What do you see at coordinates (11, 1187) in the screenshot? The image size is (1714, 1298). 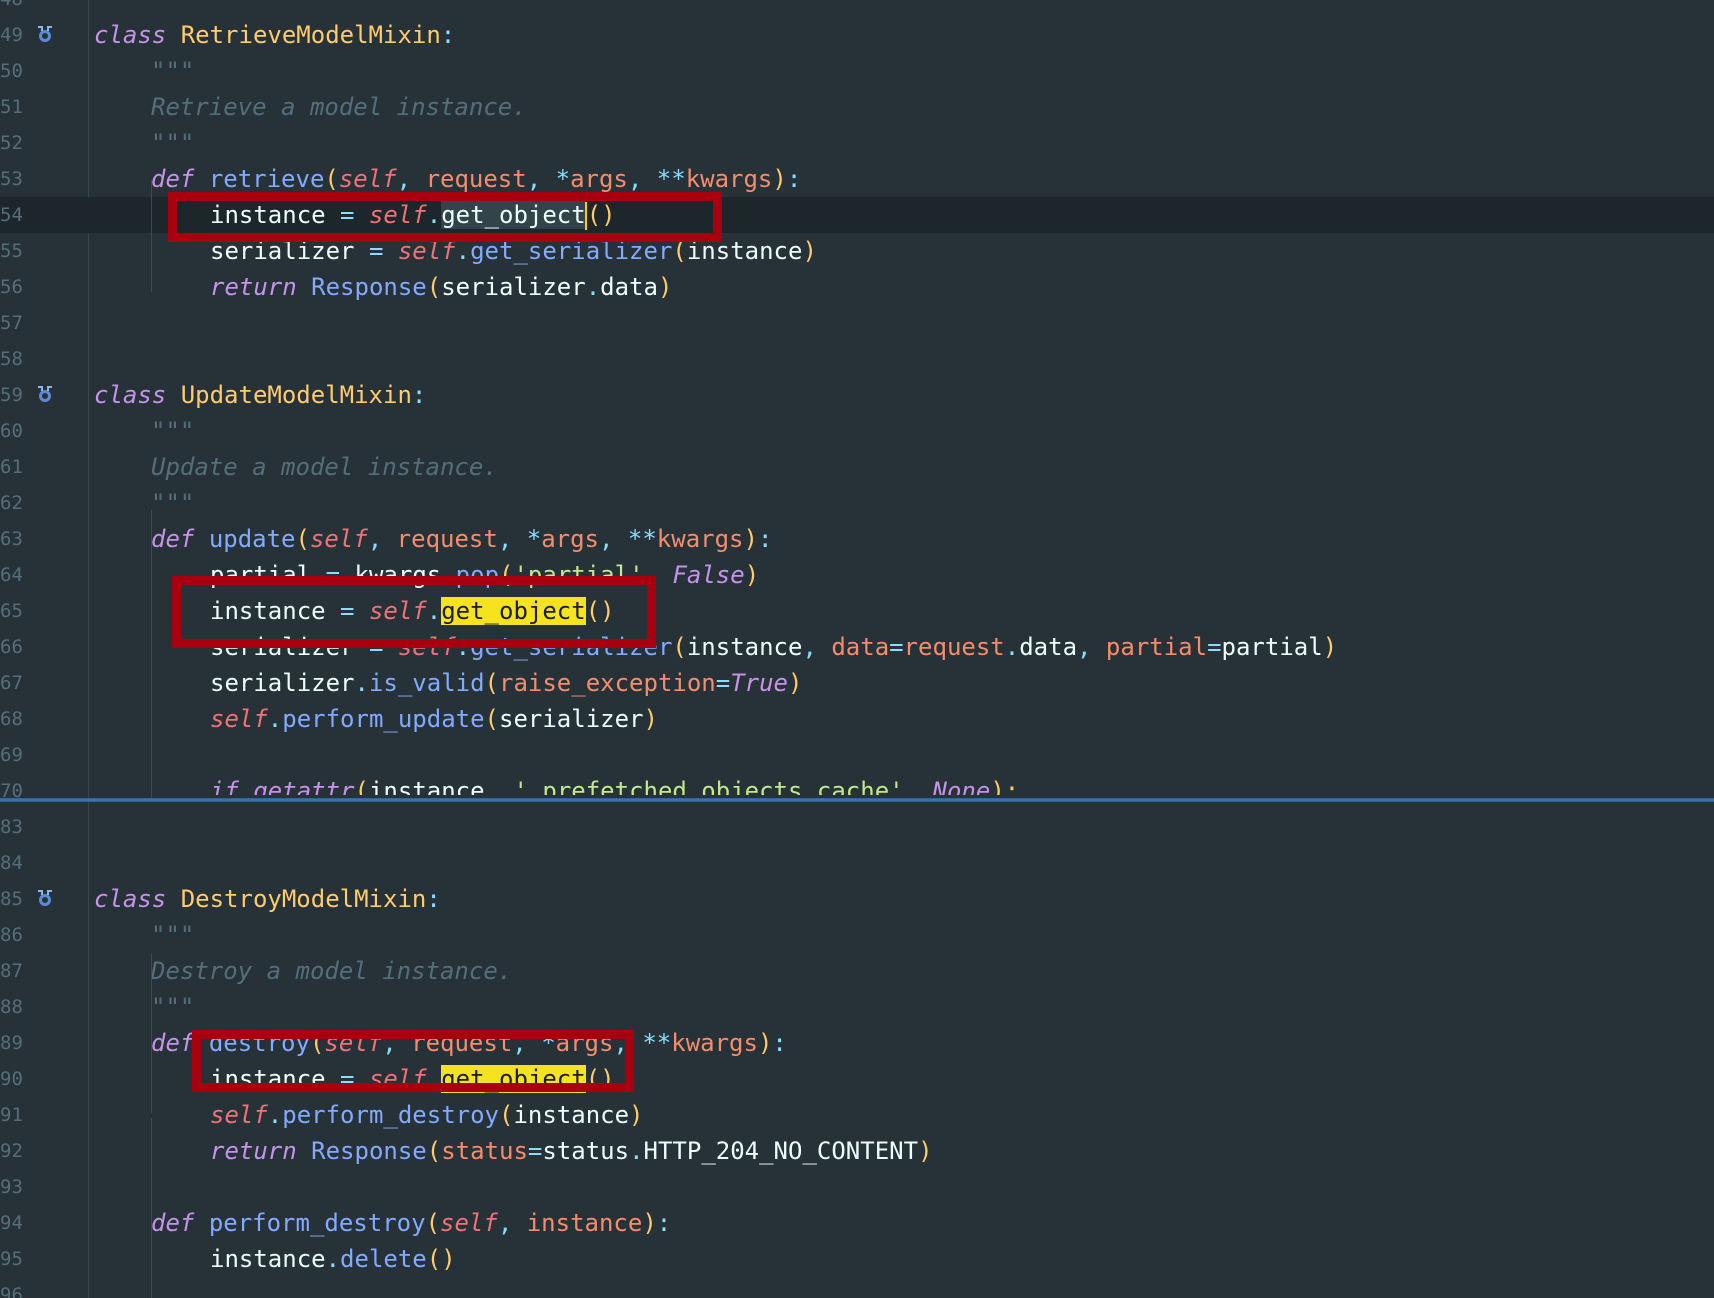 I see `line-number: 93` at bounding box center [11, 1187].